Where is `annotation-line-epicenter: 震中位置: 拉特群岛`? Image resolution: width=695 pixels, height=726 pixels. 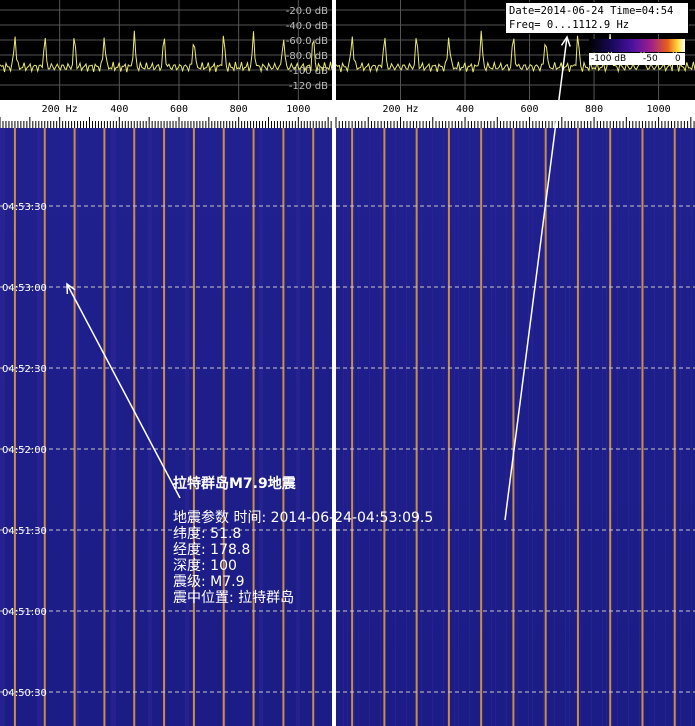 annotation-line-epicenter: 震中位置: 拉特群岛 is located at coordinates (234, 598).